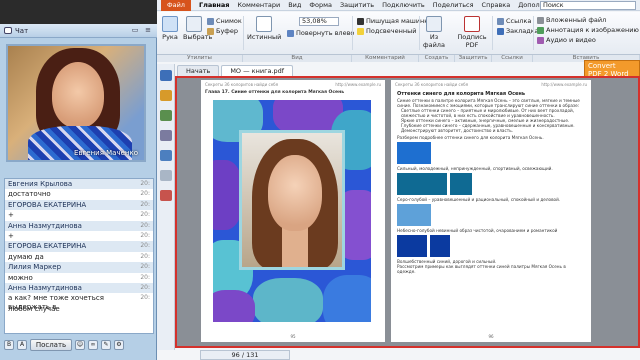 The height and width of the screenshot is (360, 640). What do you see at coordinates (165, 95) in the screenshot?
I see `bookmarks-icon` at bounding box center [165, 95].